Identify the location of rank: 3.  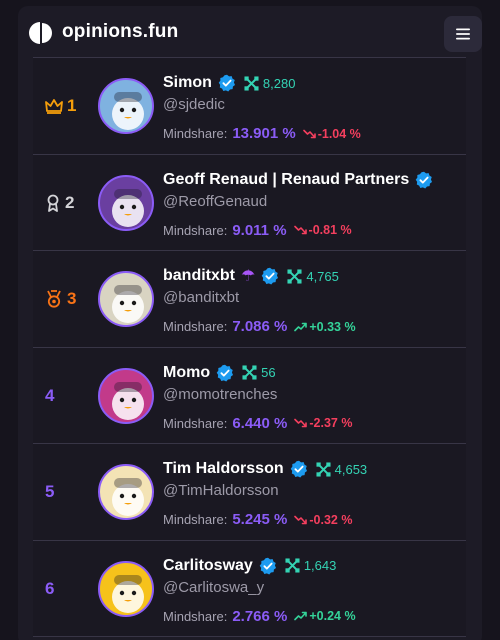
(60, 299).